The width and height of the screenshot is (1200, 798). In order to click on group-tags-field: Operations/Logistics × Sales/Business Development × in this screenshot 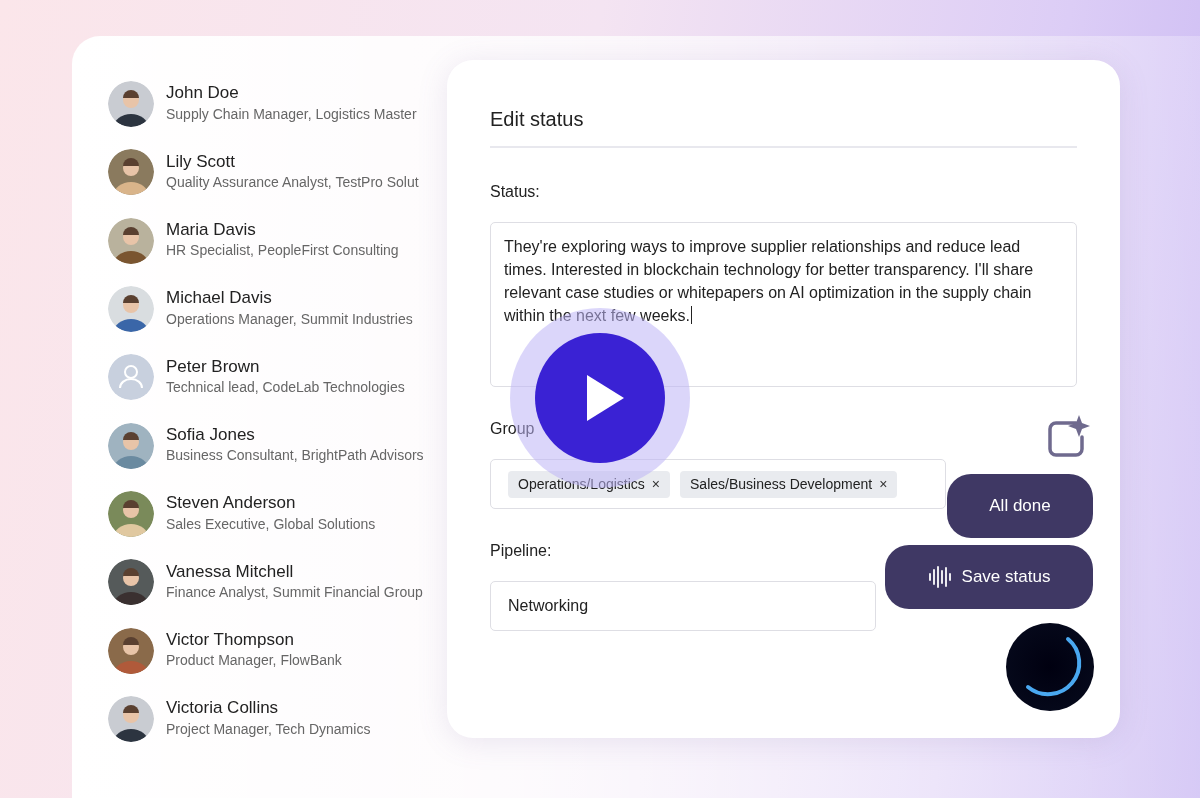, I will do `click(718, 484)`.